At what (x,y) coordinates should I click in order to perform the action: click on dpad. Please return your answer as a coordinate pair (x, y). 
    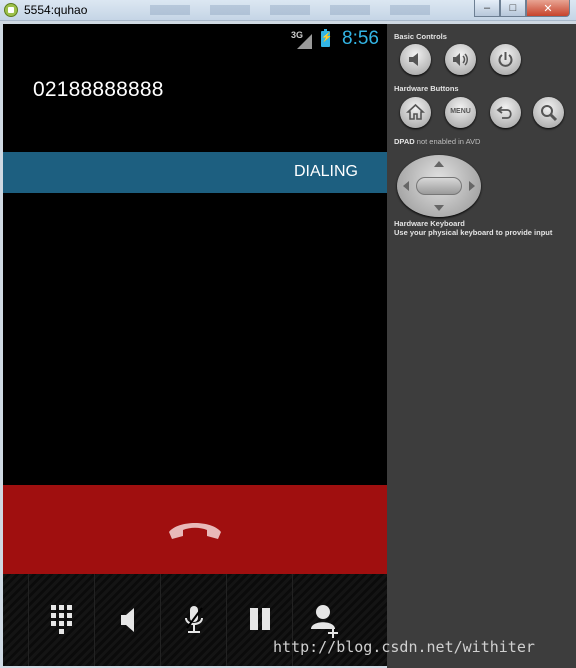
    Looking at the image, I should click on (439, 186).